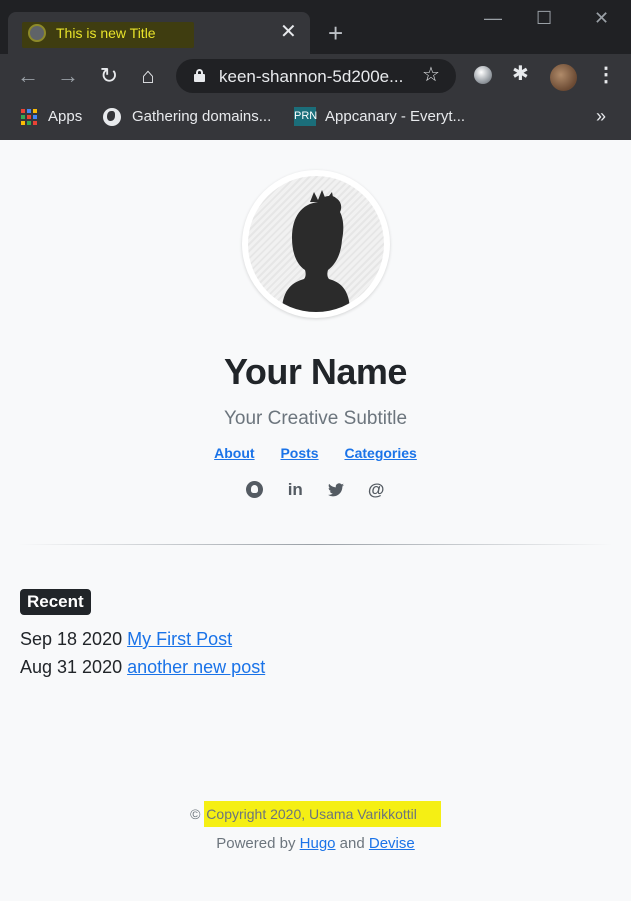 The width and height of the screenshot is (631, 901). What do you see at coordinates (380, 453) in the screenshot?
I see `nav-link-categories: Categories` at bounding box center [380, 453].